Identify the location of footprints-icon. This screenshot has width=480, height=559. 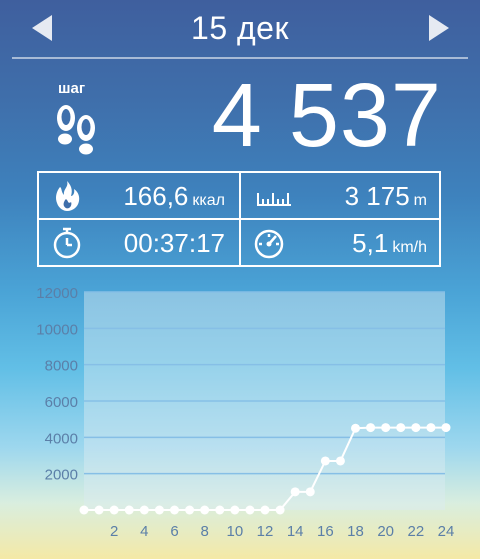
(76, 130).